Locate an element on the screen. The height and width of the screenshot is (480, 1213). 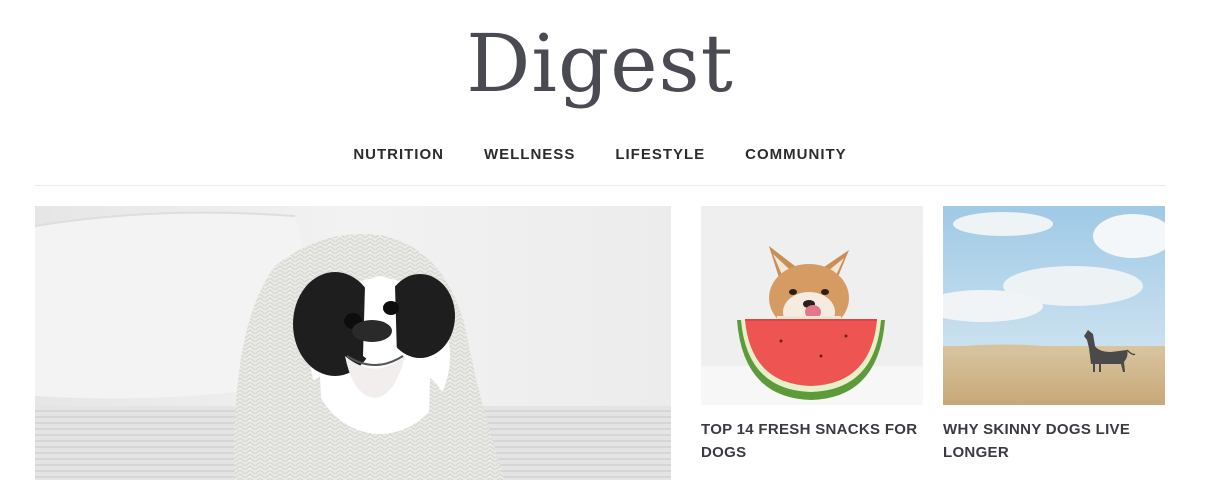
card-image-skinny-dogs is located at coordinates (1054, 305).